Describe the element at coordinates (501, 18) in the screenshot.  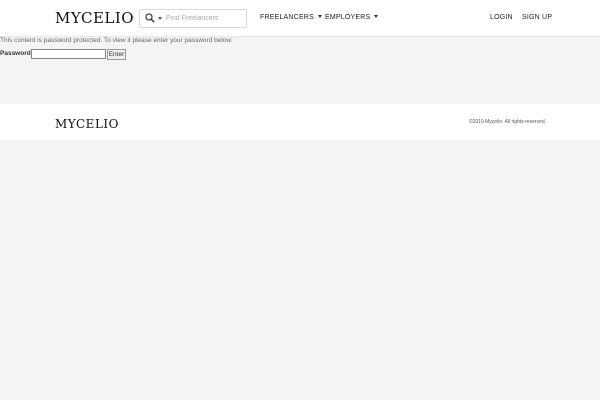
I see `login-link: LOGIN` at that location.